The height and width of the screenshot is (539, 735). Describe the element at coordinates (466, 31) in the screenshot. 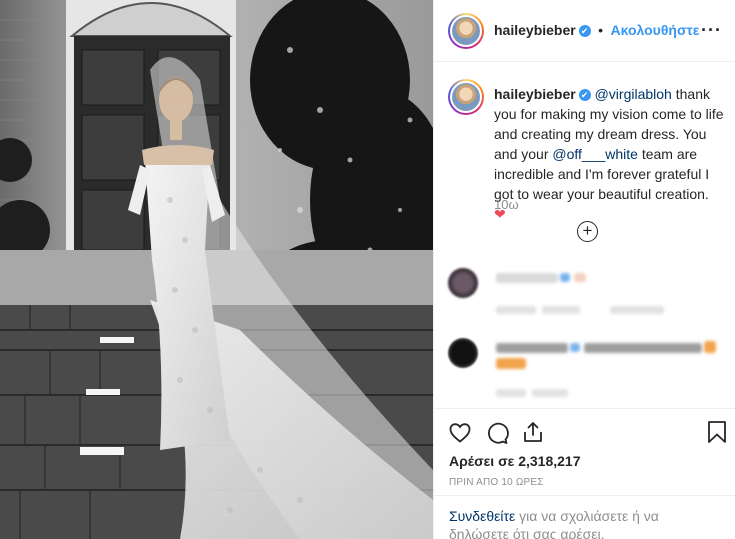

I see `author-avatar` at that location.